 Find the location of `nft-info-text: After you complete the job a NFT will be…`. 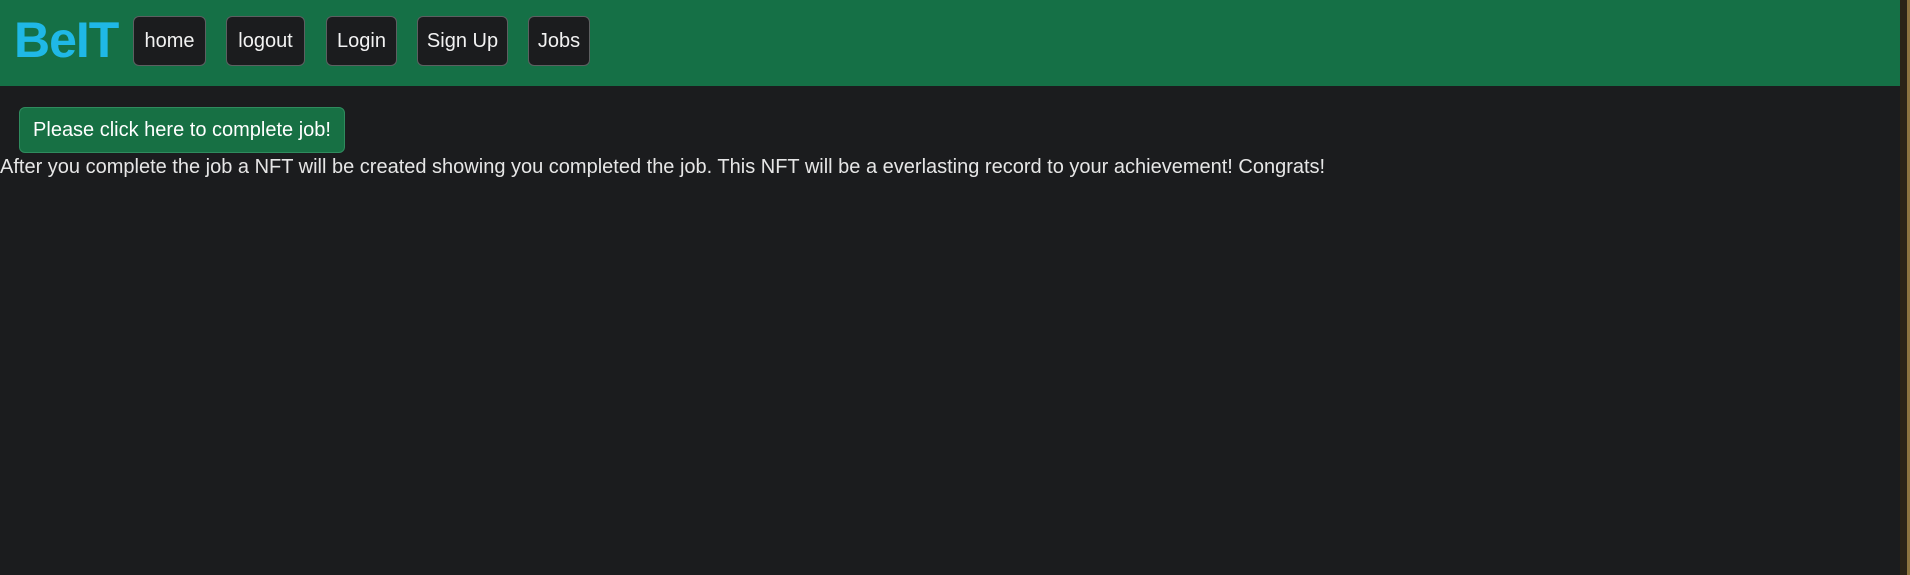

nft-info-text: After you complete the job a NFT will be… is located at coordinates (663, 167).